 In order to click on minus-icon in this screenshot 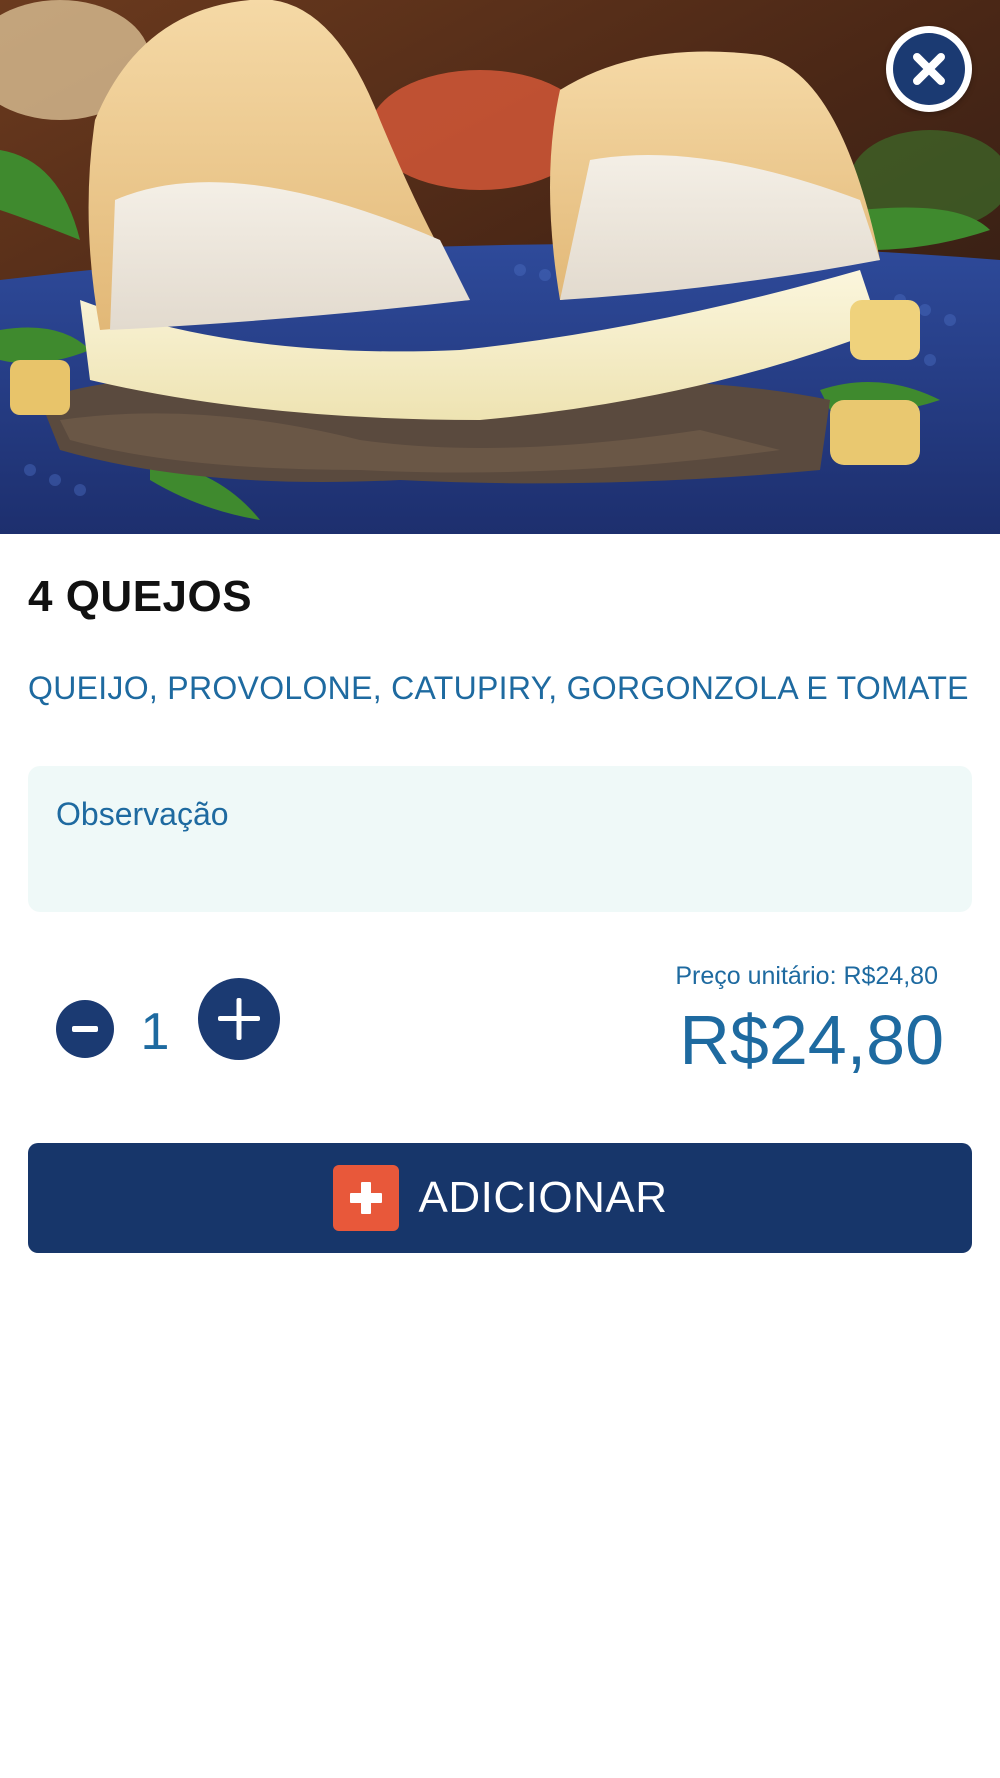, I will do `click(85, 1029)`.